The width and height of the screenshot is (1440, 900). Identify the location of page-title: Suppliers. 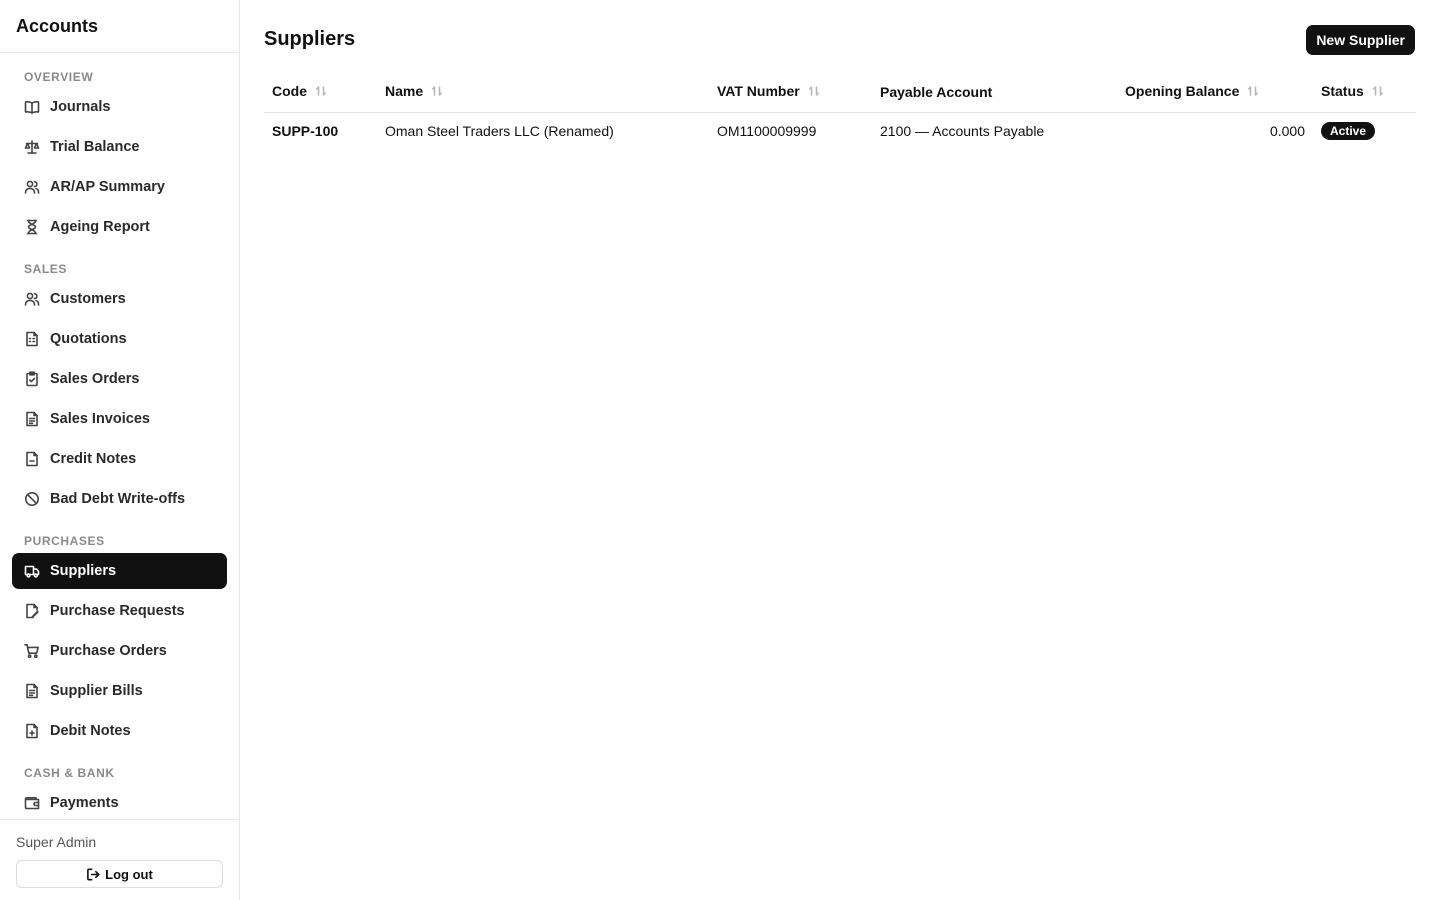
(310, 39).